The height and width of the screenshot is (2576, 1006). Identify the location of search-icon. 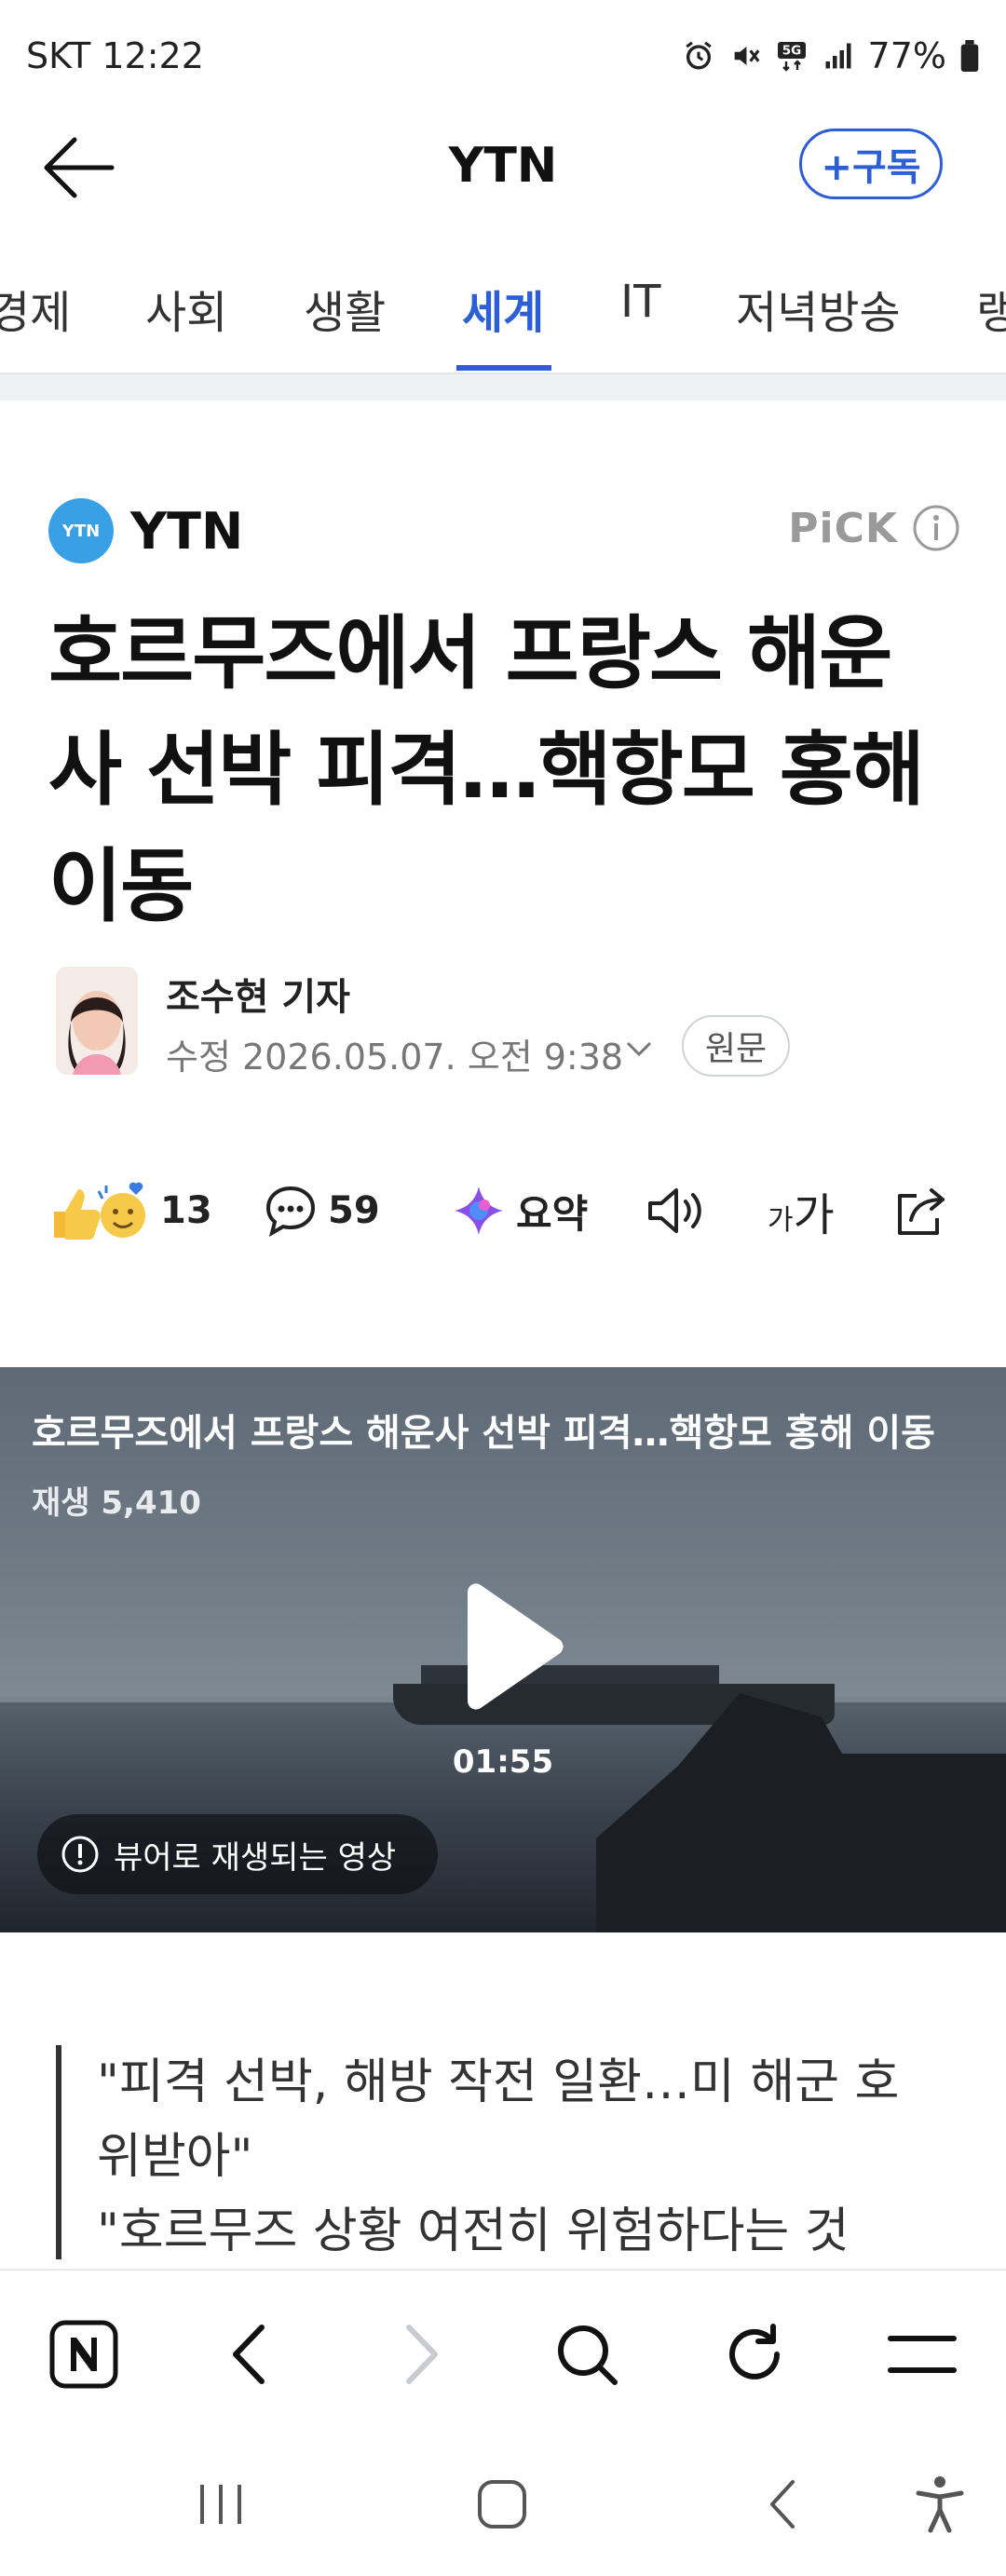
(588, 2355).